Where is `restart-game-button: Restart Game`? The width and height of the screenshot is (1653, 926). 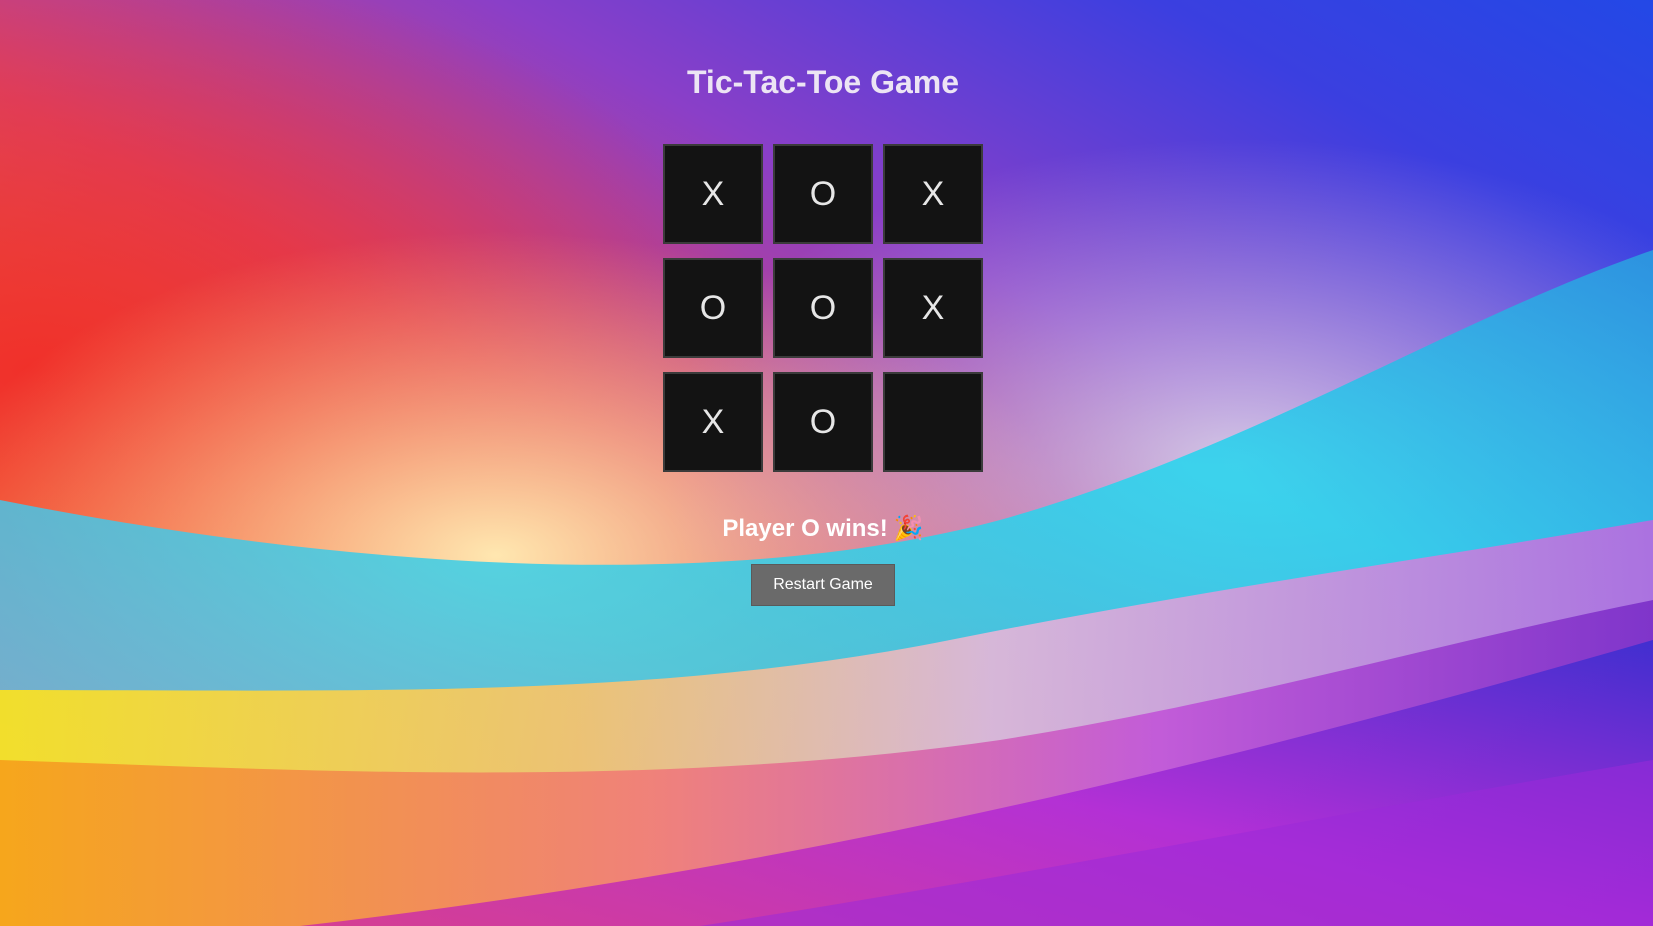
restart-game-button: Restart Game is located at coordinates (823, 585).